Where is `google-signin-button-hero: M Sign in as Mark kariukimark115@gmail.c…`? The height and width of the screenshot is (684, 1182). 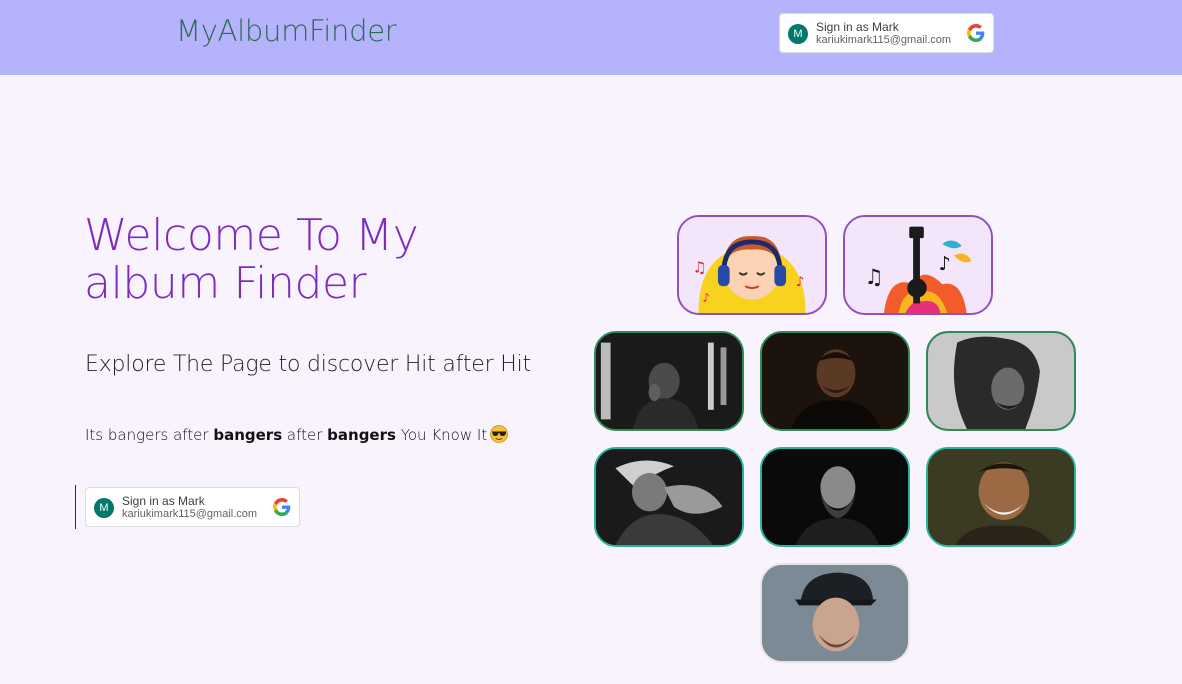
google-signin-button-hero: M Sign in as Mark kariukimark115@gmail.c… is located at coordinates (192, 507).